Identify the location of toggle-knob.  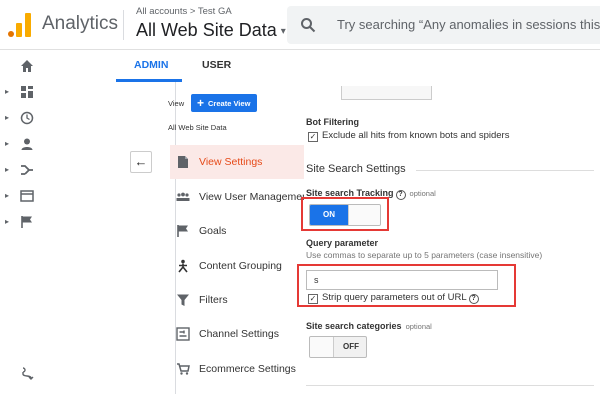
(322, 347).